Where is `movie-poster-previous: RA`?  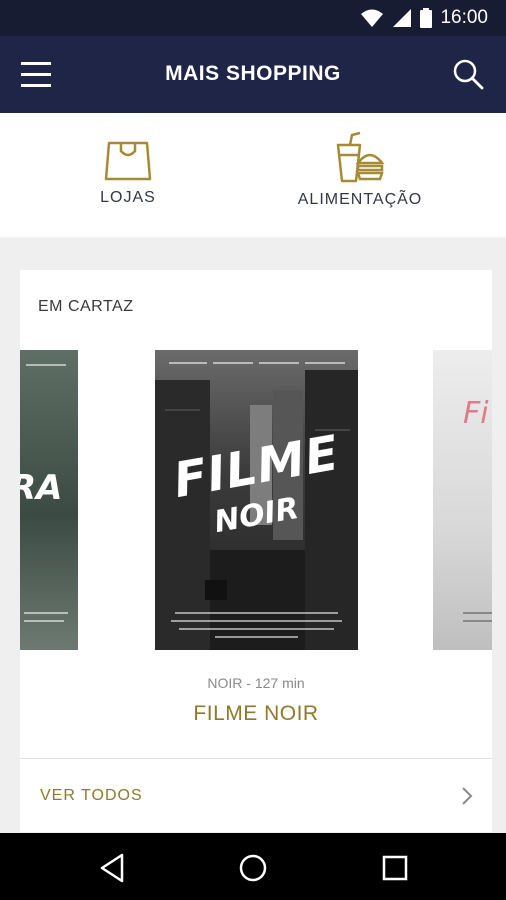 movie-poster-previous: RA is located at coordinates (49, 500).